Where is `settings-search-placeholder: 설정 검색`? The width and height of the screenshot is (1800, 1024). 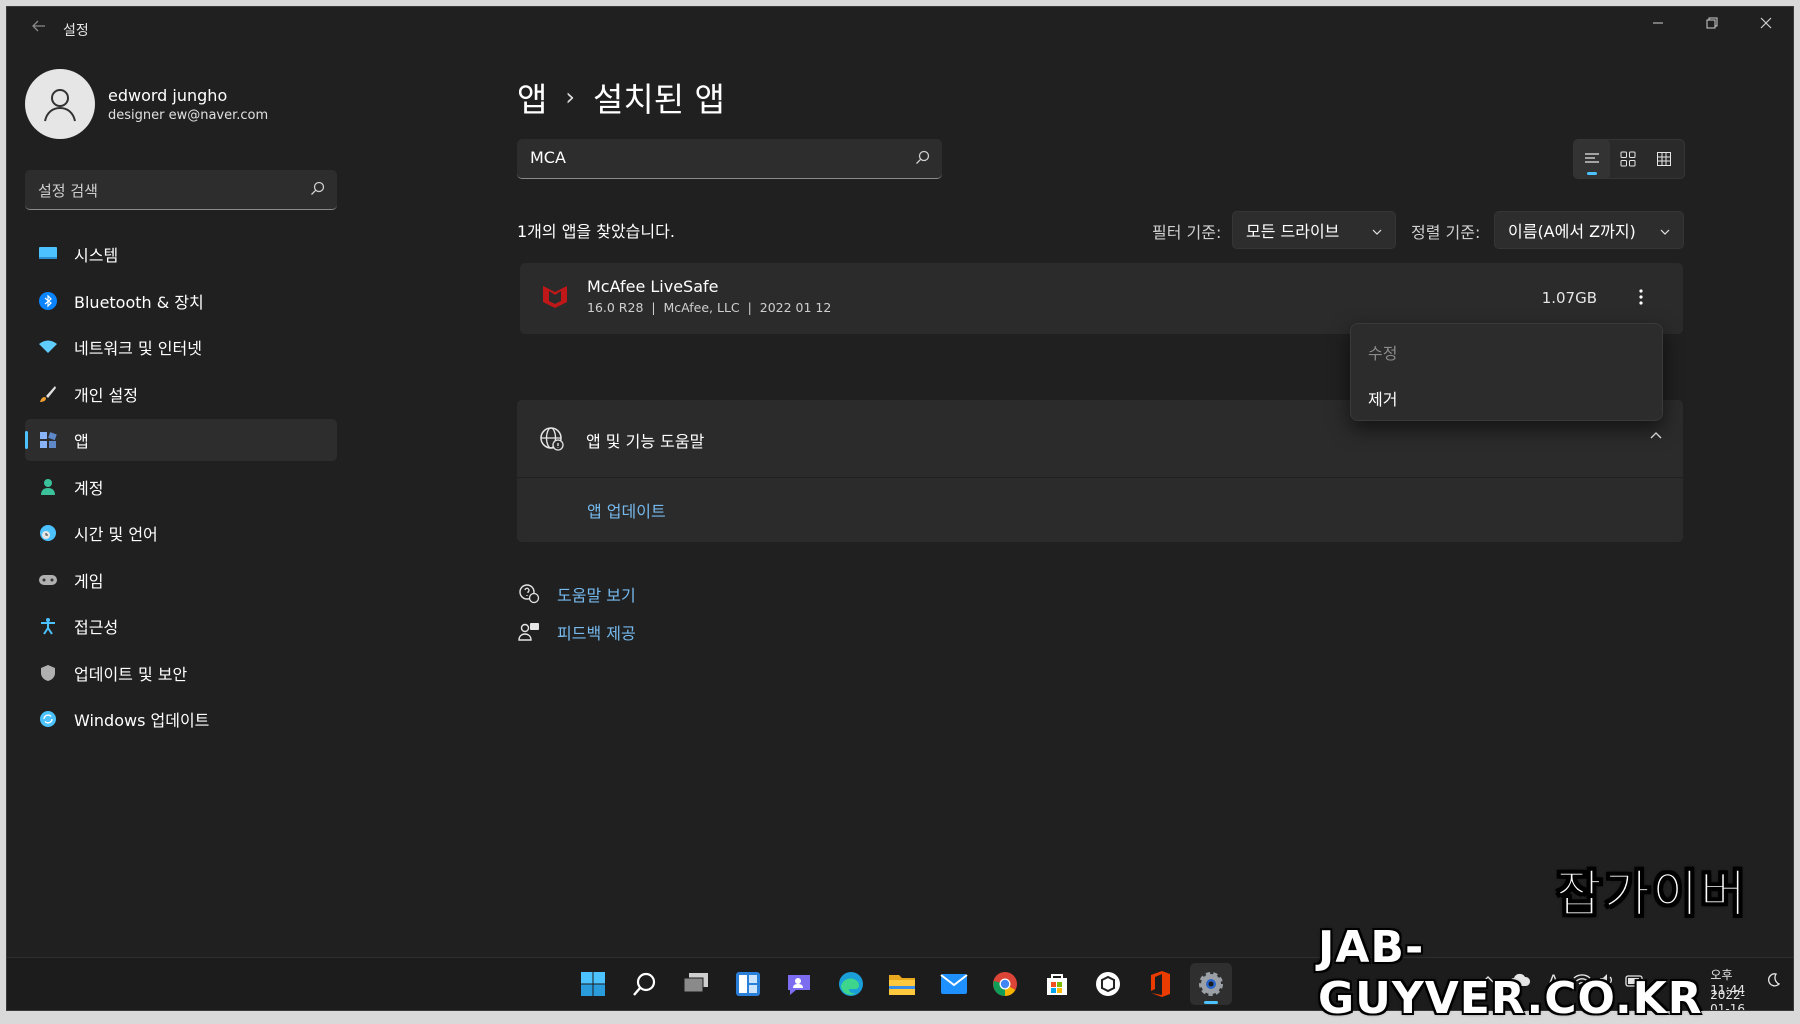 settings-search-placeholder: 설정 검색 is located at coordinates (68, 191).